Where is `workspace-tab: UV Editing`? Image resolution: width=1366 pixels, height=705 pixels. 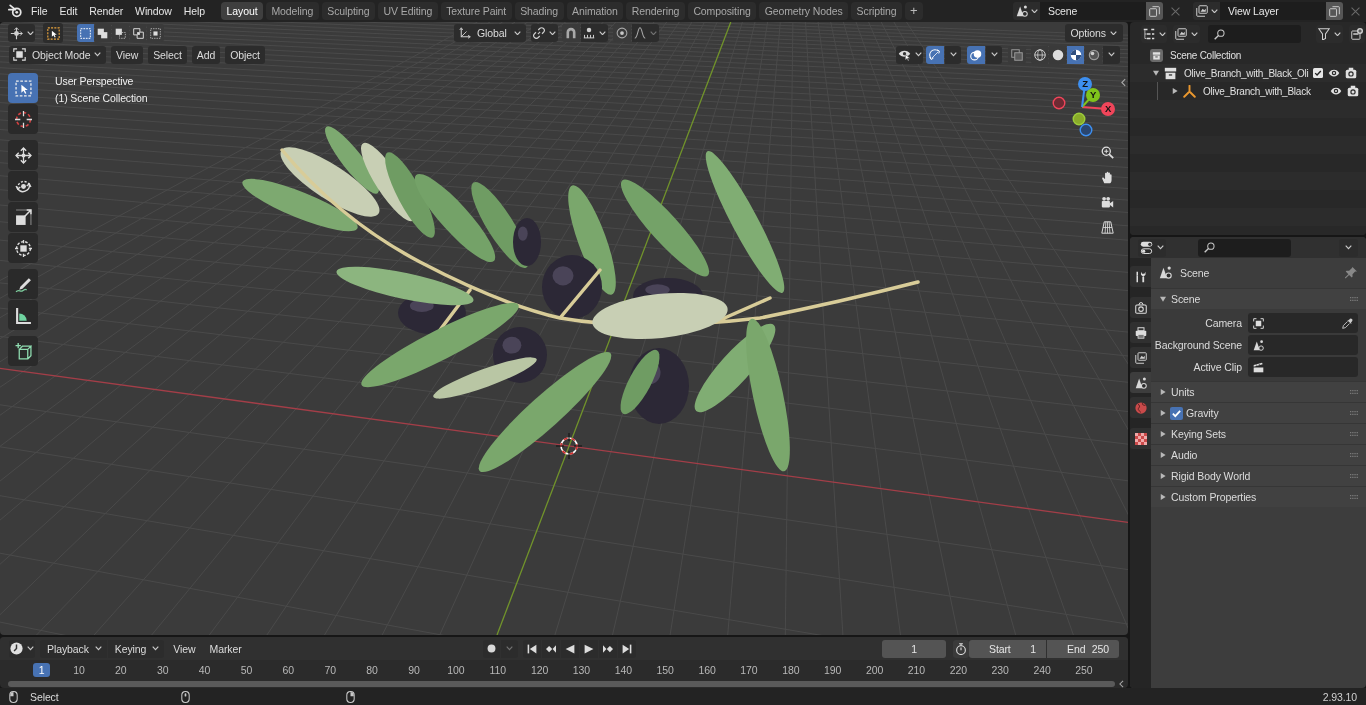
workspace-tab: UV Editing is located at coordinates (408, 11).